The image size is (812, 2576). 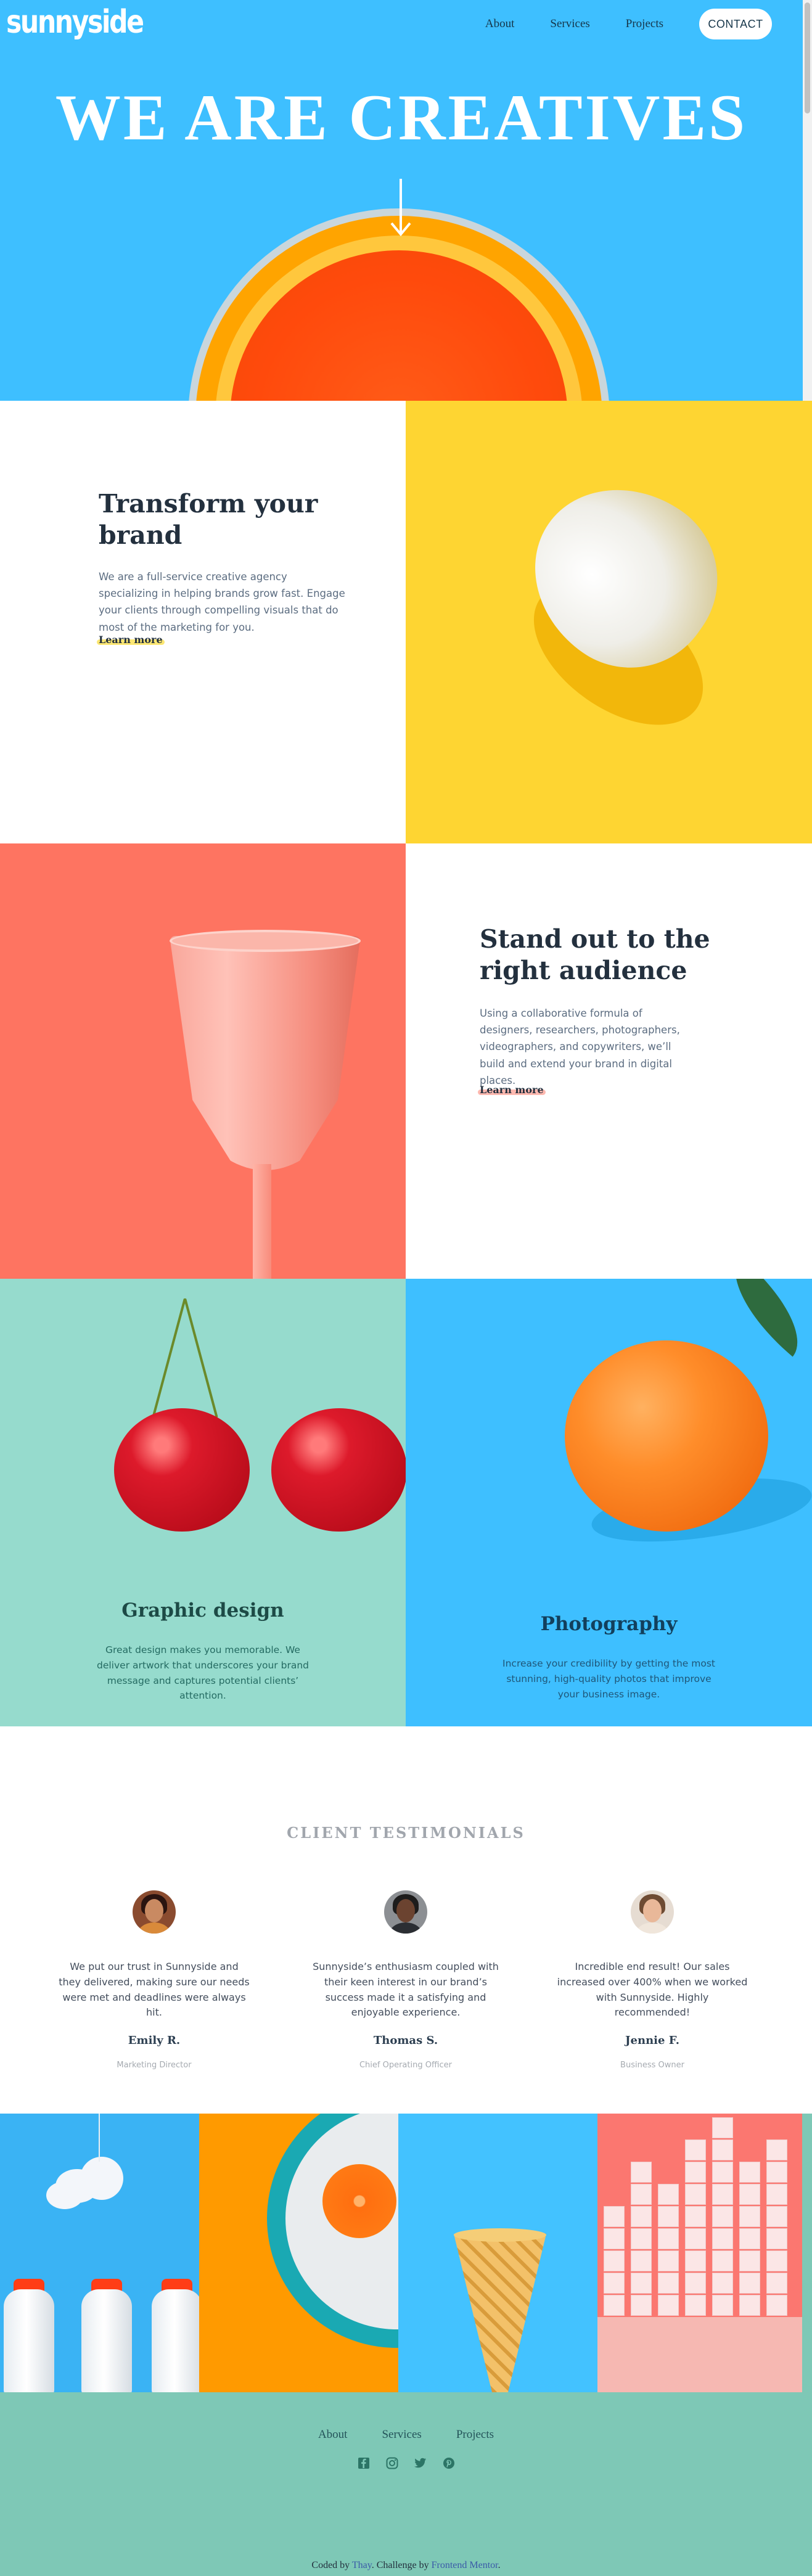 What do you see at coordinates (400, 208) in the screenshot?
I see `arrow-down-icon` at bounding box center [400, 208].